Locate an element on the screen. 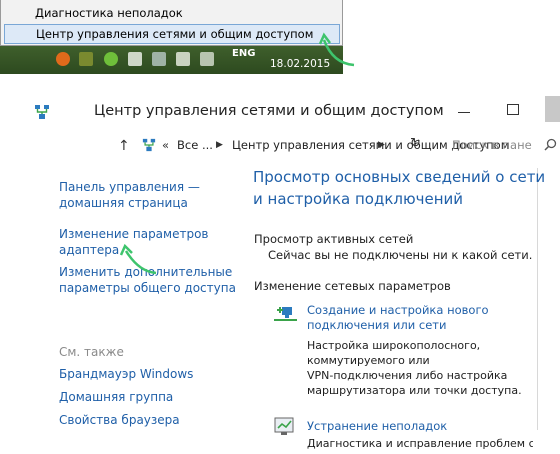 The image size is (560, 454). active-networks-value: Сейчас вы не подключены ни к какой сети. is located at coordinates (400, 255).